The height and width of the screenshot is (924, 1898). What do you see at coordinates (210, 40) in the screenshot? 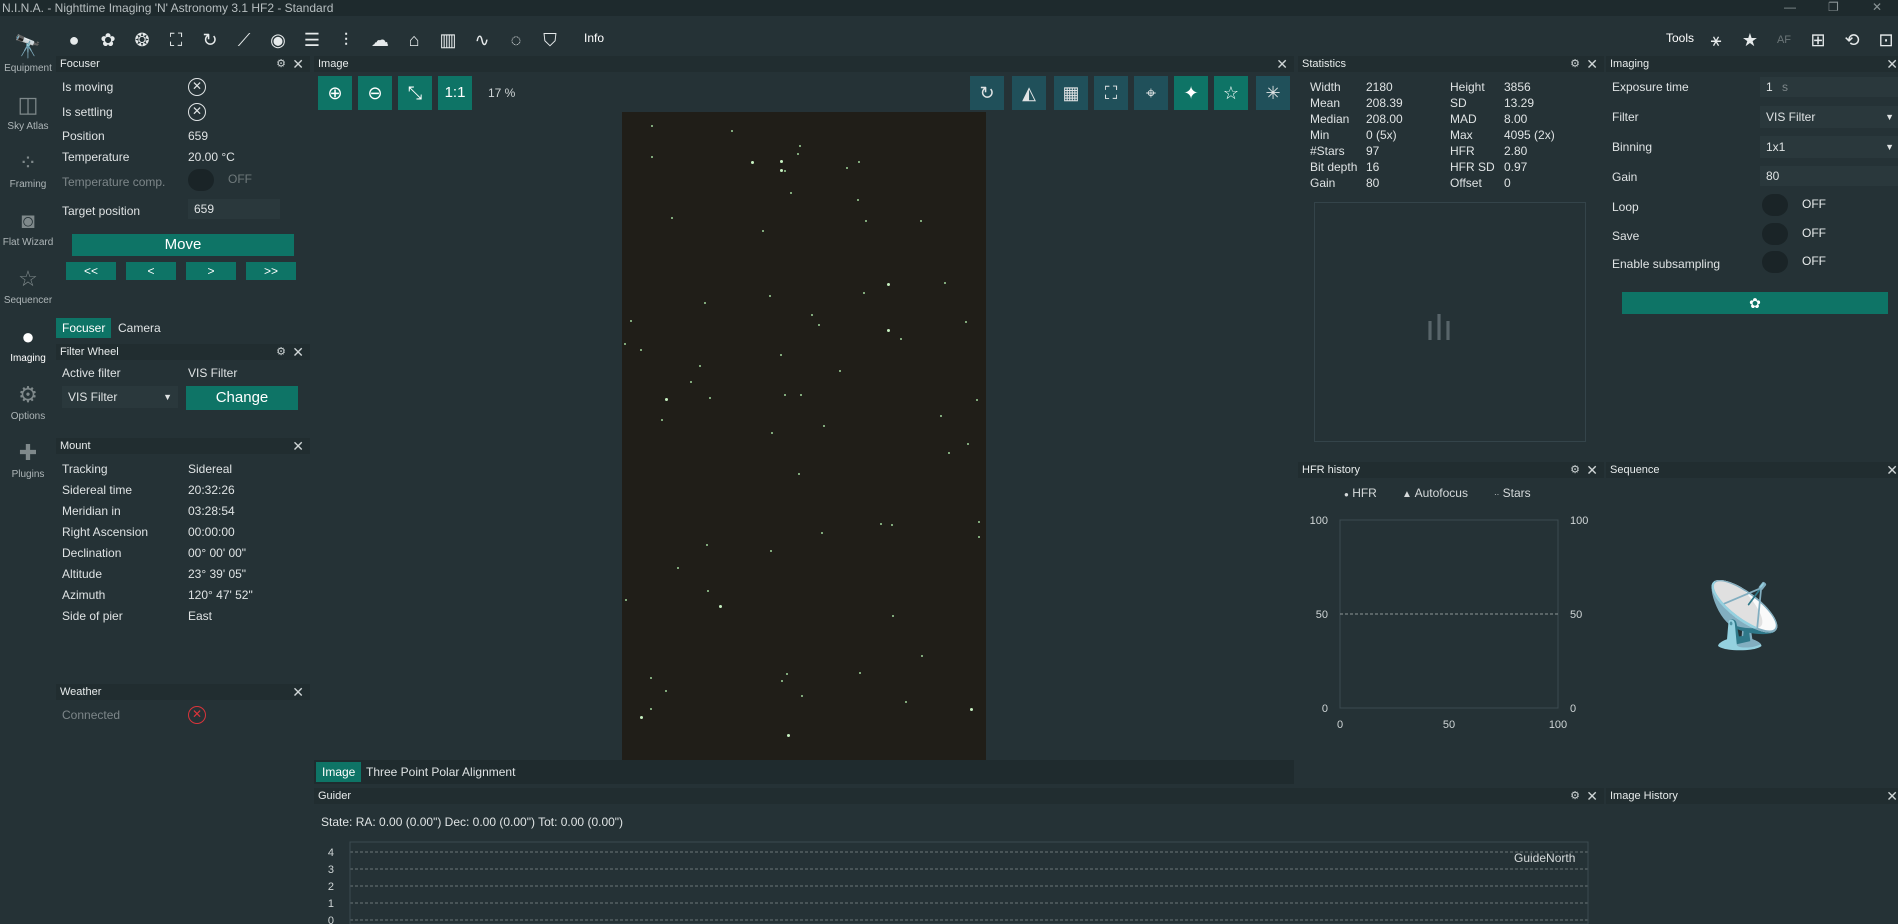
I see `rotator-icon: ↻` at bounding box center [210, 40].